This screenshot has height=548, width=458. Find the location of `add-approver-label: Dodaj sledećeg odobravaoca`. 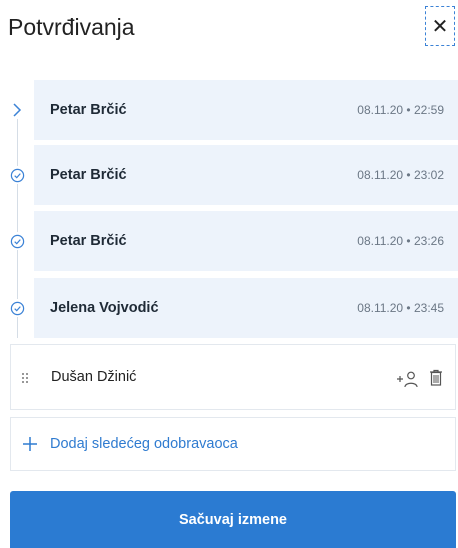

add-approver-label: Dodaj sledećeg odobravaoca is located at coordinates (144, 444).